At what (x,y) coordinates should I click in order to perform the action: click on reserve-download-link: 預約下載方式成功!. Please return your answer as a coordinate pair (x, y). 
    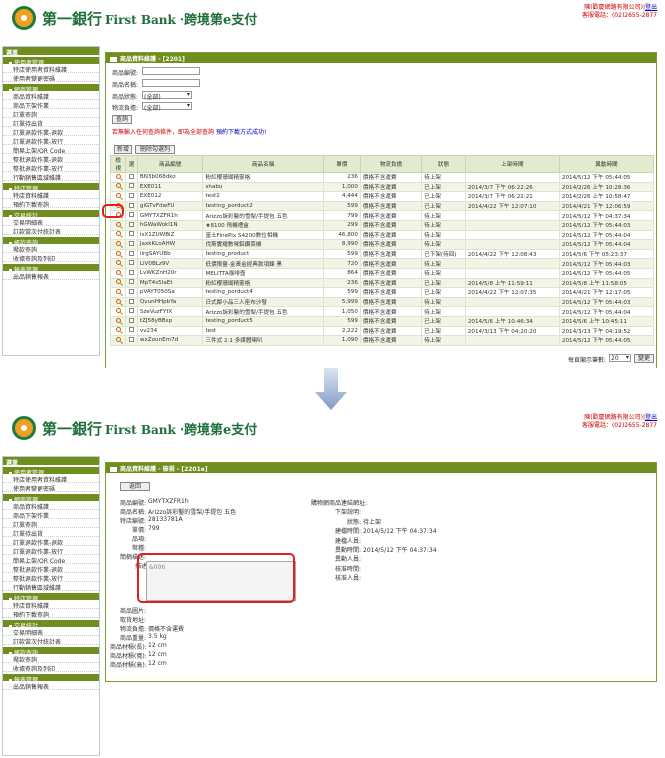
    Looking at the image, I should click on (241, 132).